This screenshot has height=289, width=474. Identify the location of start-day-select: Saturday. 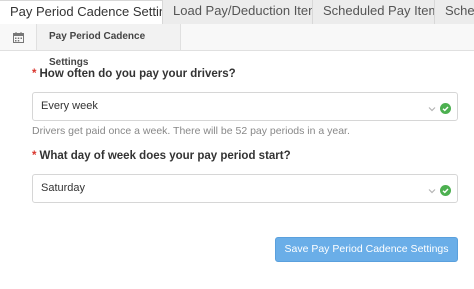
(245, 188).